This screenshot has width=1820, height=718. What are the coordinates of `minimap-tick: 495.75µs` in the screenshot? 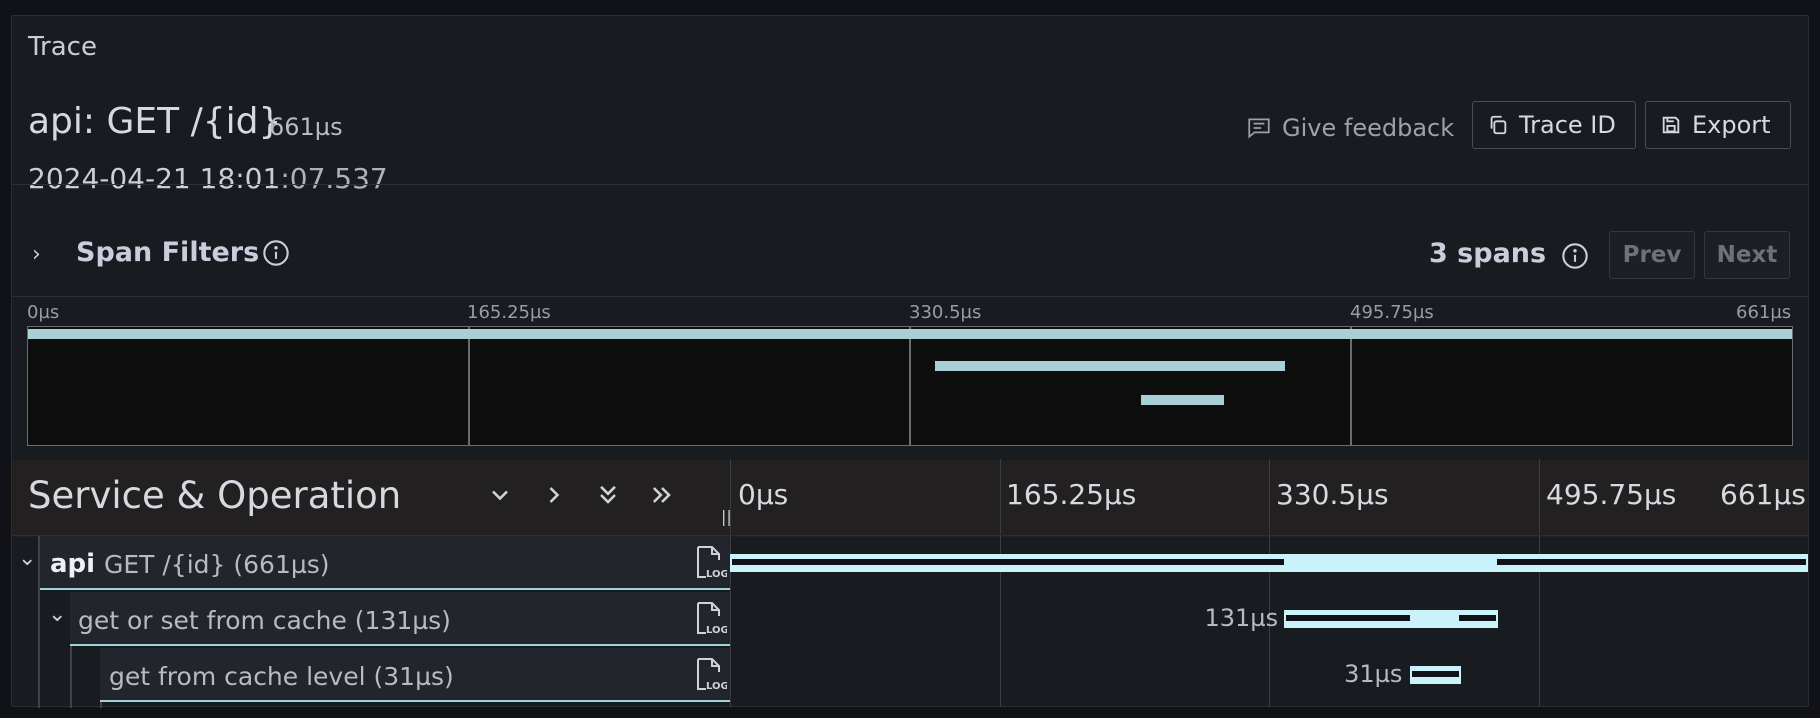 It's located at (1392, 312).